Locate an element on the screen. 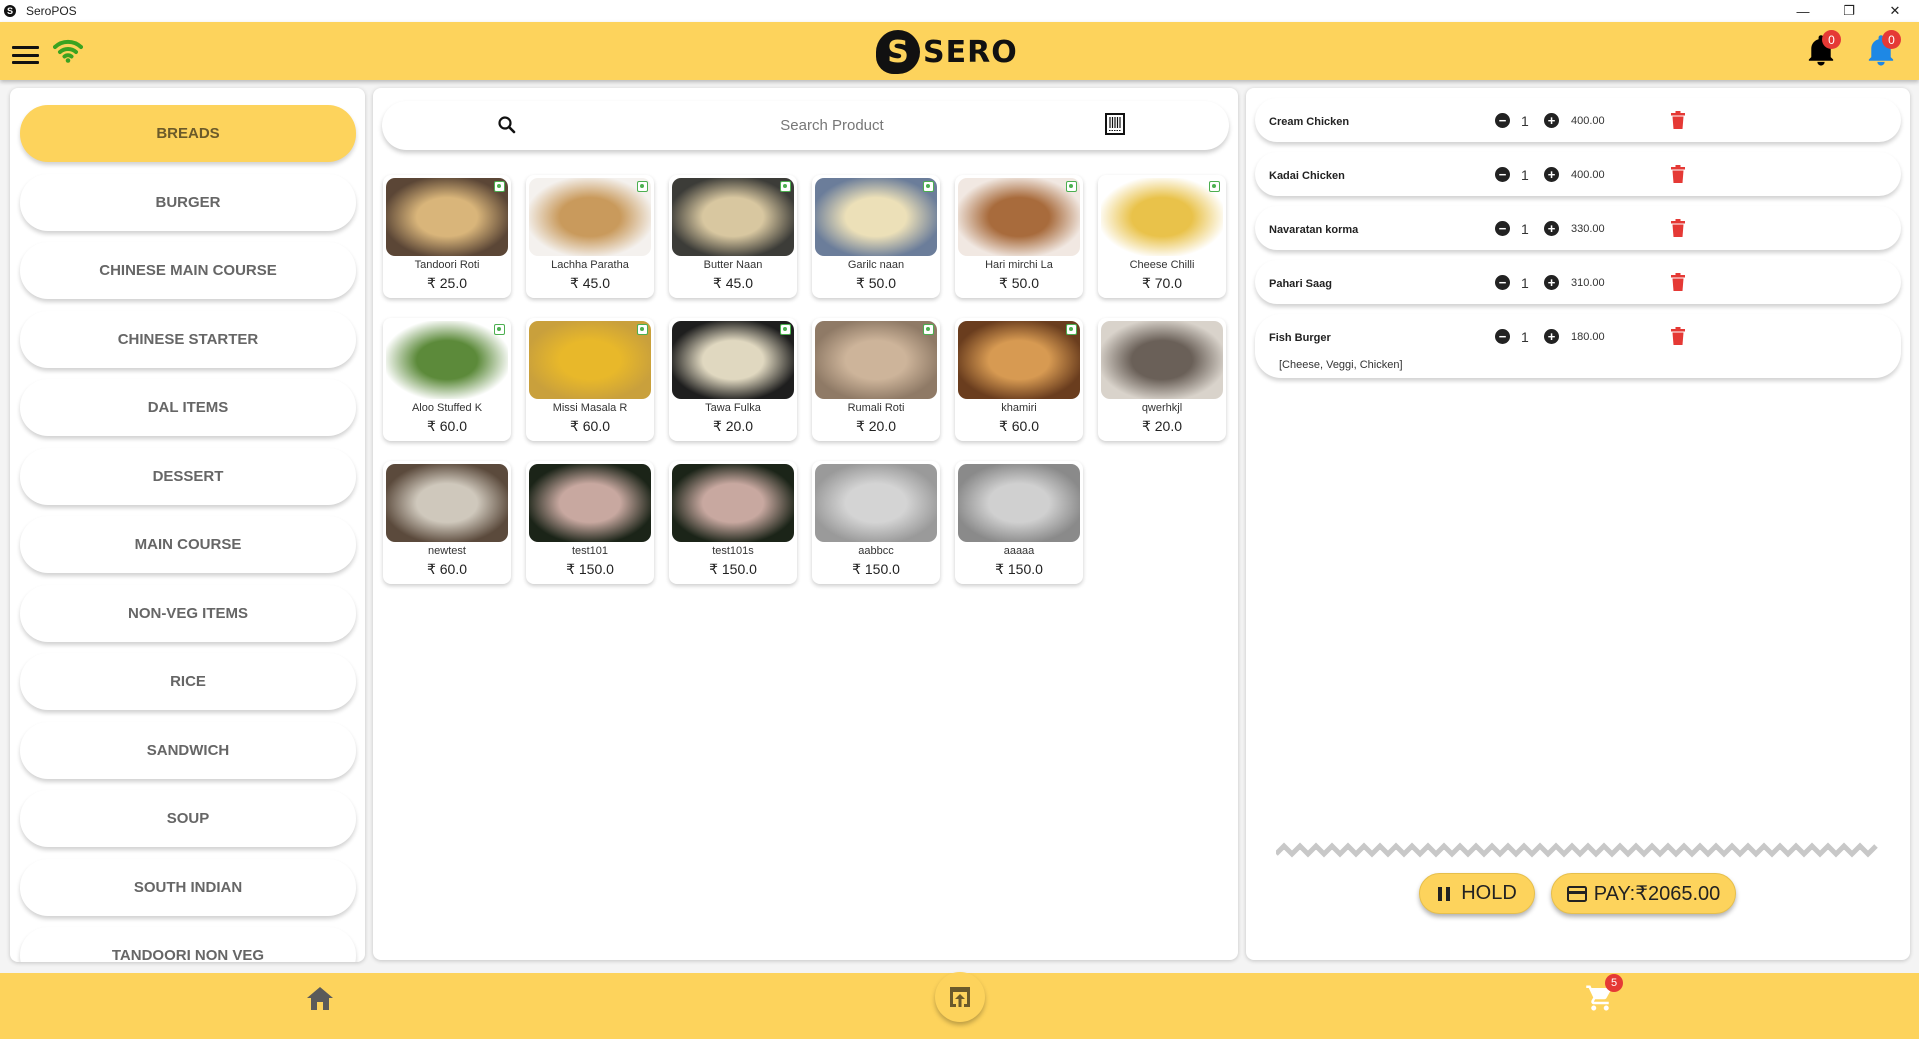 The width and height of the screenshot is (1919, 1039). logo-text: SERO is located at coordinates (970, 52).